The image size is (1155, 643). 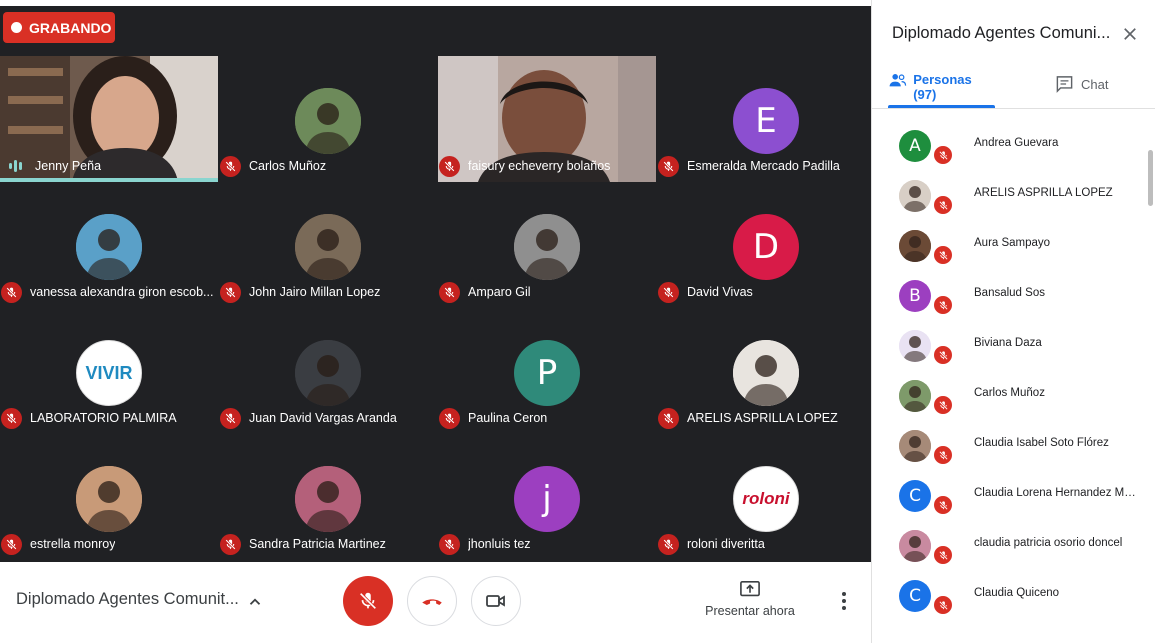 I want to click on participant-caption: roloni diveritta, so click(x=764, y=544).